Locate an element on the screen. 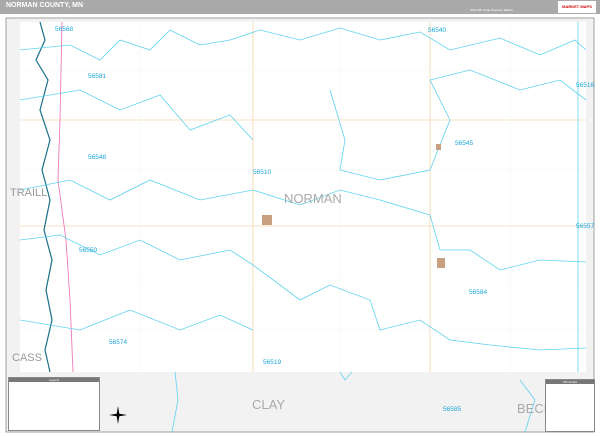 The height and width of the screenshot is (436, 600). zip-label: 56519 is located at coordinates (272, 362).